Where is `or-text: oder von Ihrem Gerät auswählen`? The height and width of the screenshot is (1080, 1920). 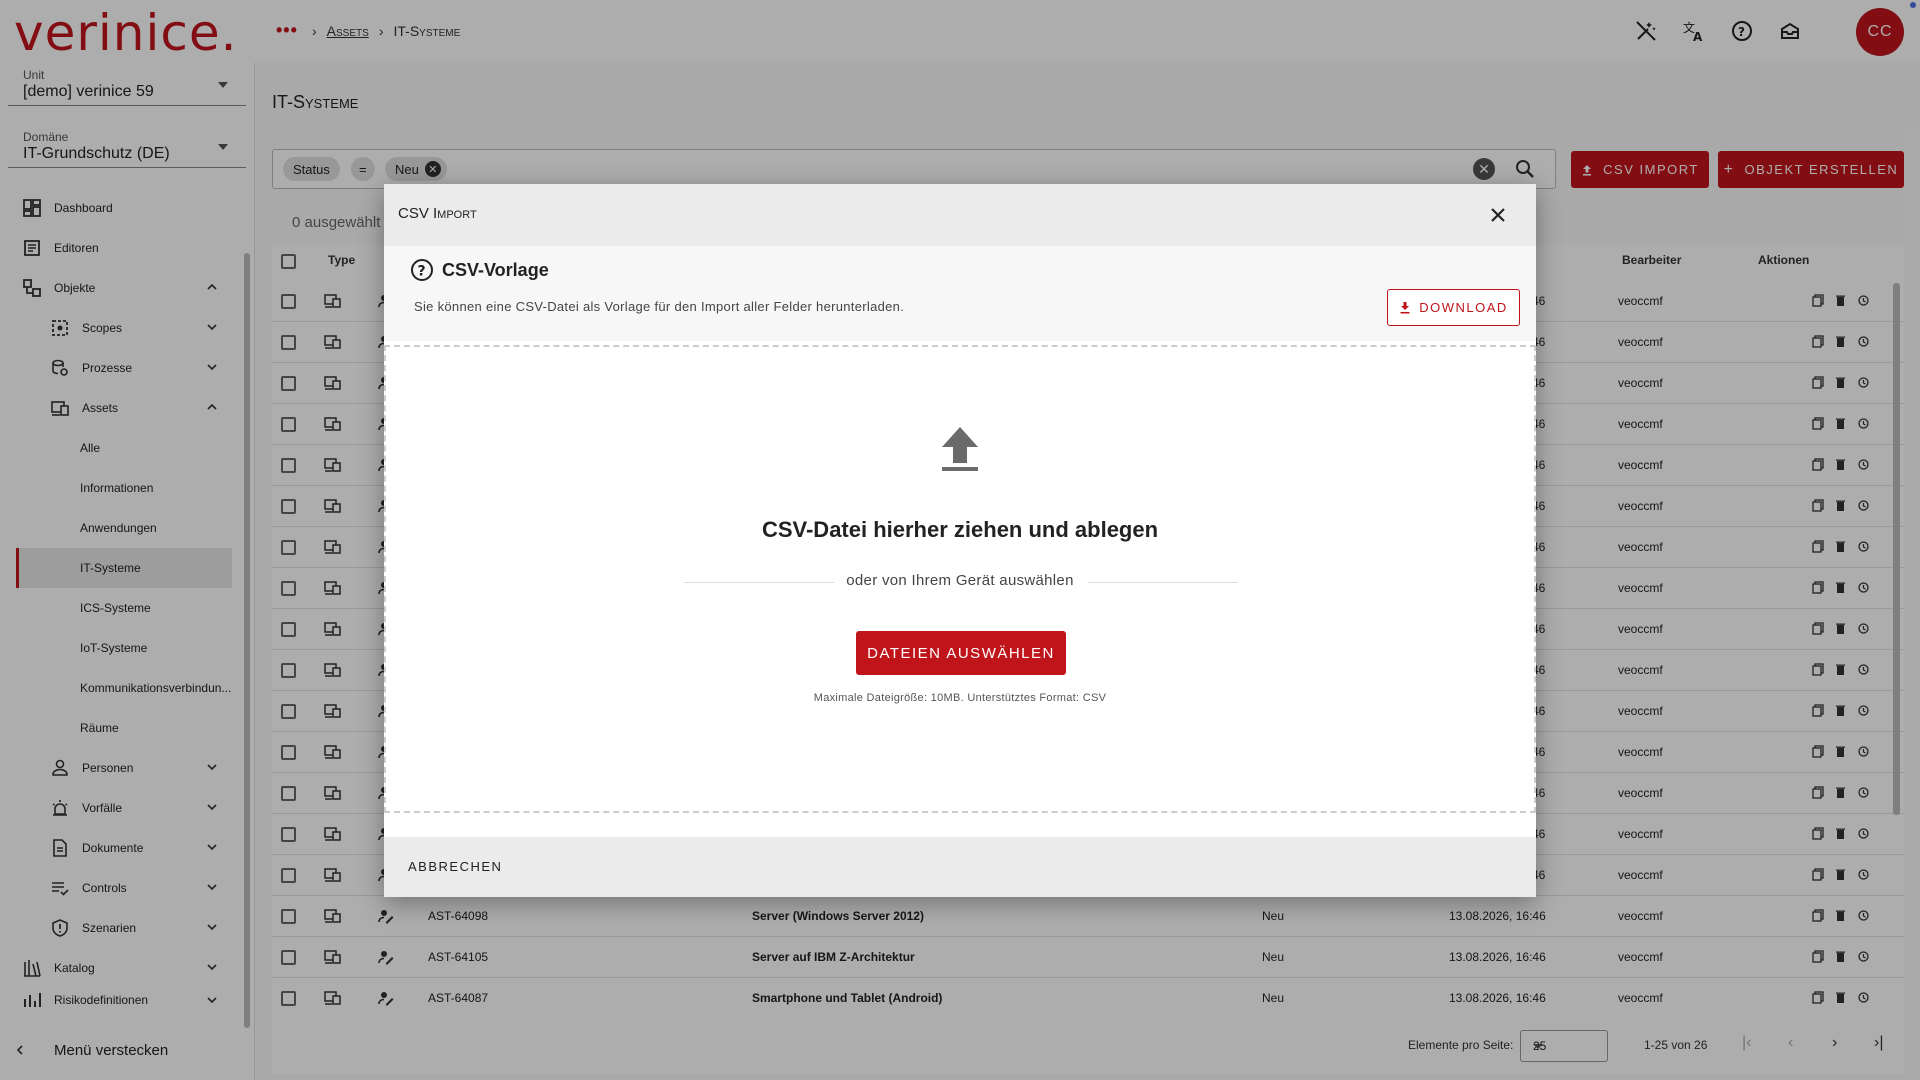
or-text: oder von Ihrem Gerät auswählen is located at coordinates (960, 580).